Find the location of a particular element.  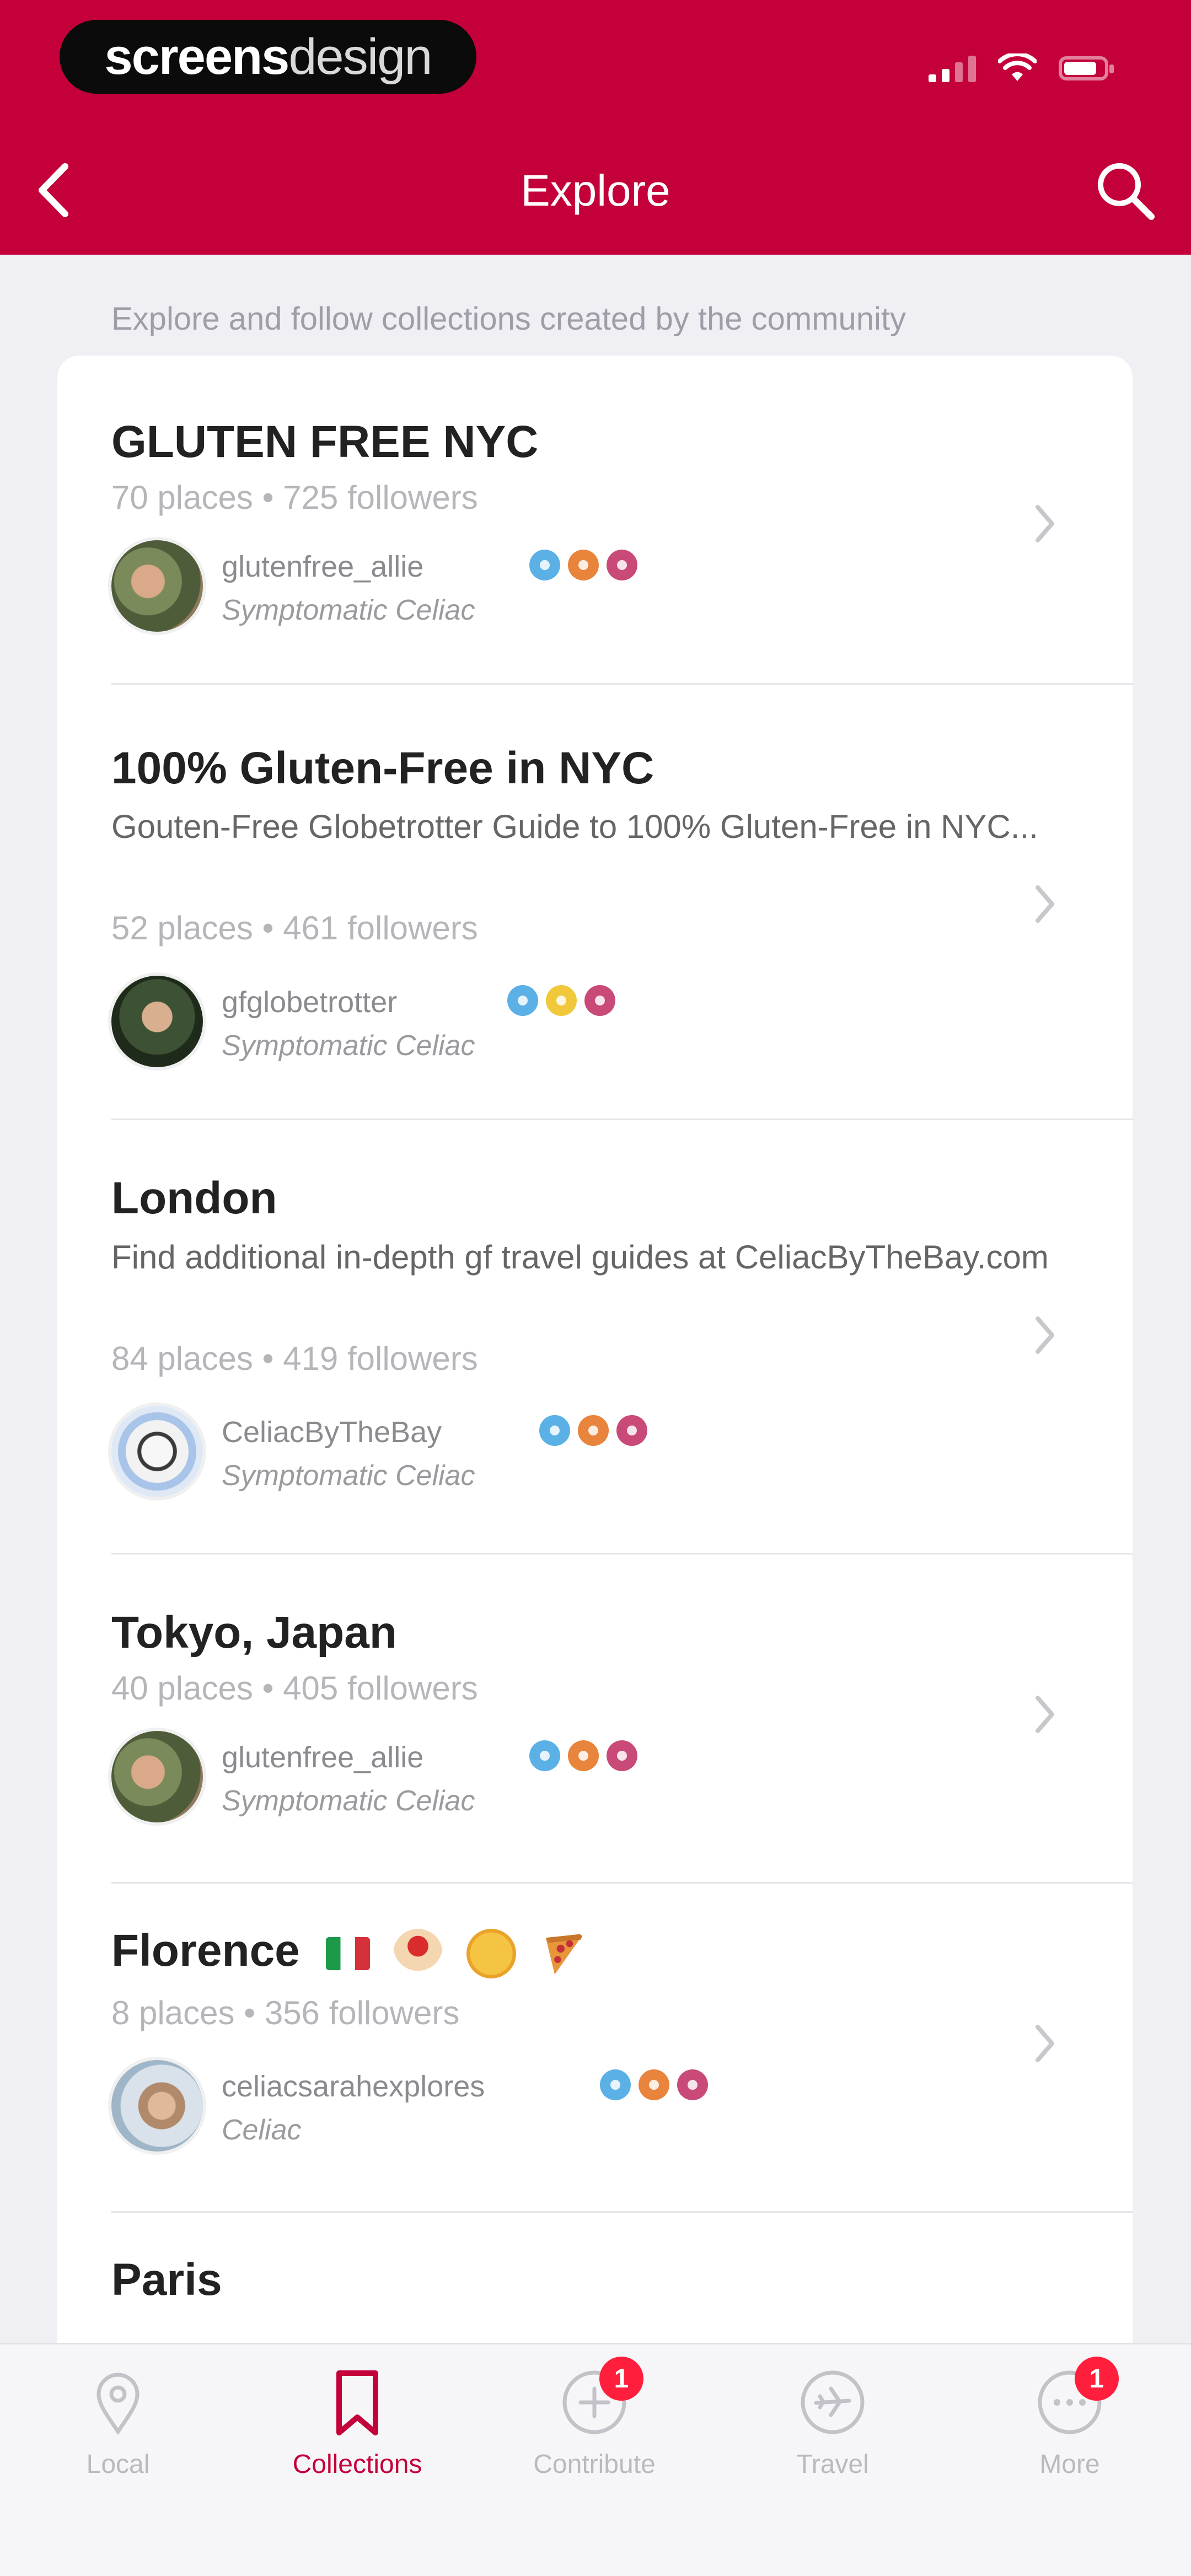

user-role: Celiac is located at coordinates (262, 2130).